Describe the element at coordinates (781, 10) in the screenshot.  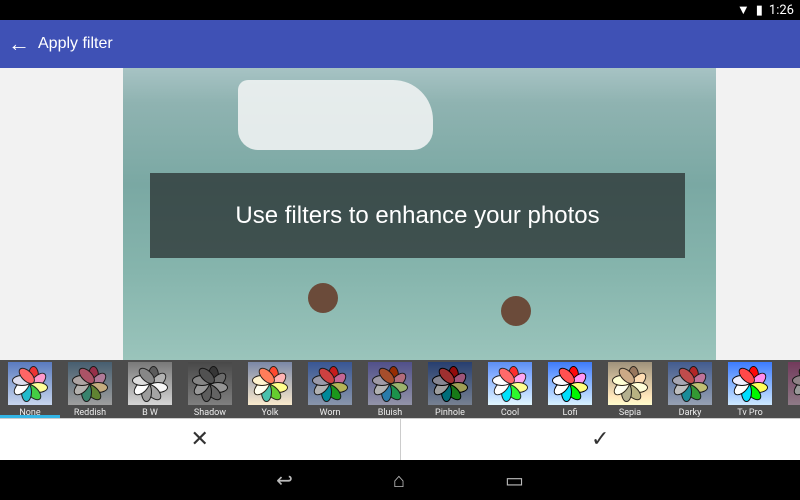
I see `clock: 1:26` at that location.